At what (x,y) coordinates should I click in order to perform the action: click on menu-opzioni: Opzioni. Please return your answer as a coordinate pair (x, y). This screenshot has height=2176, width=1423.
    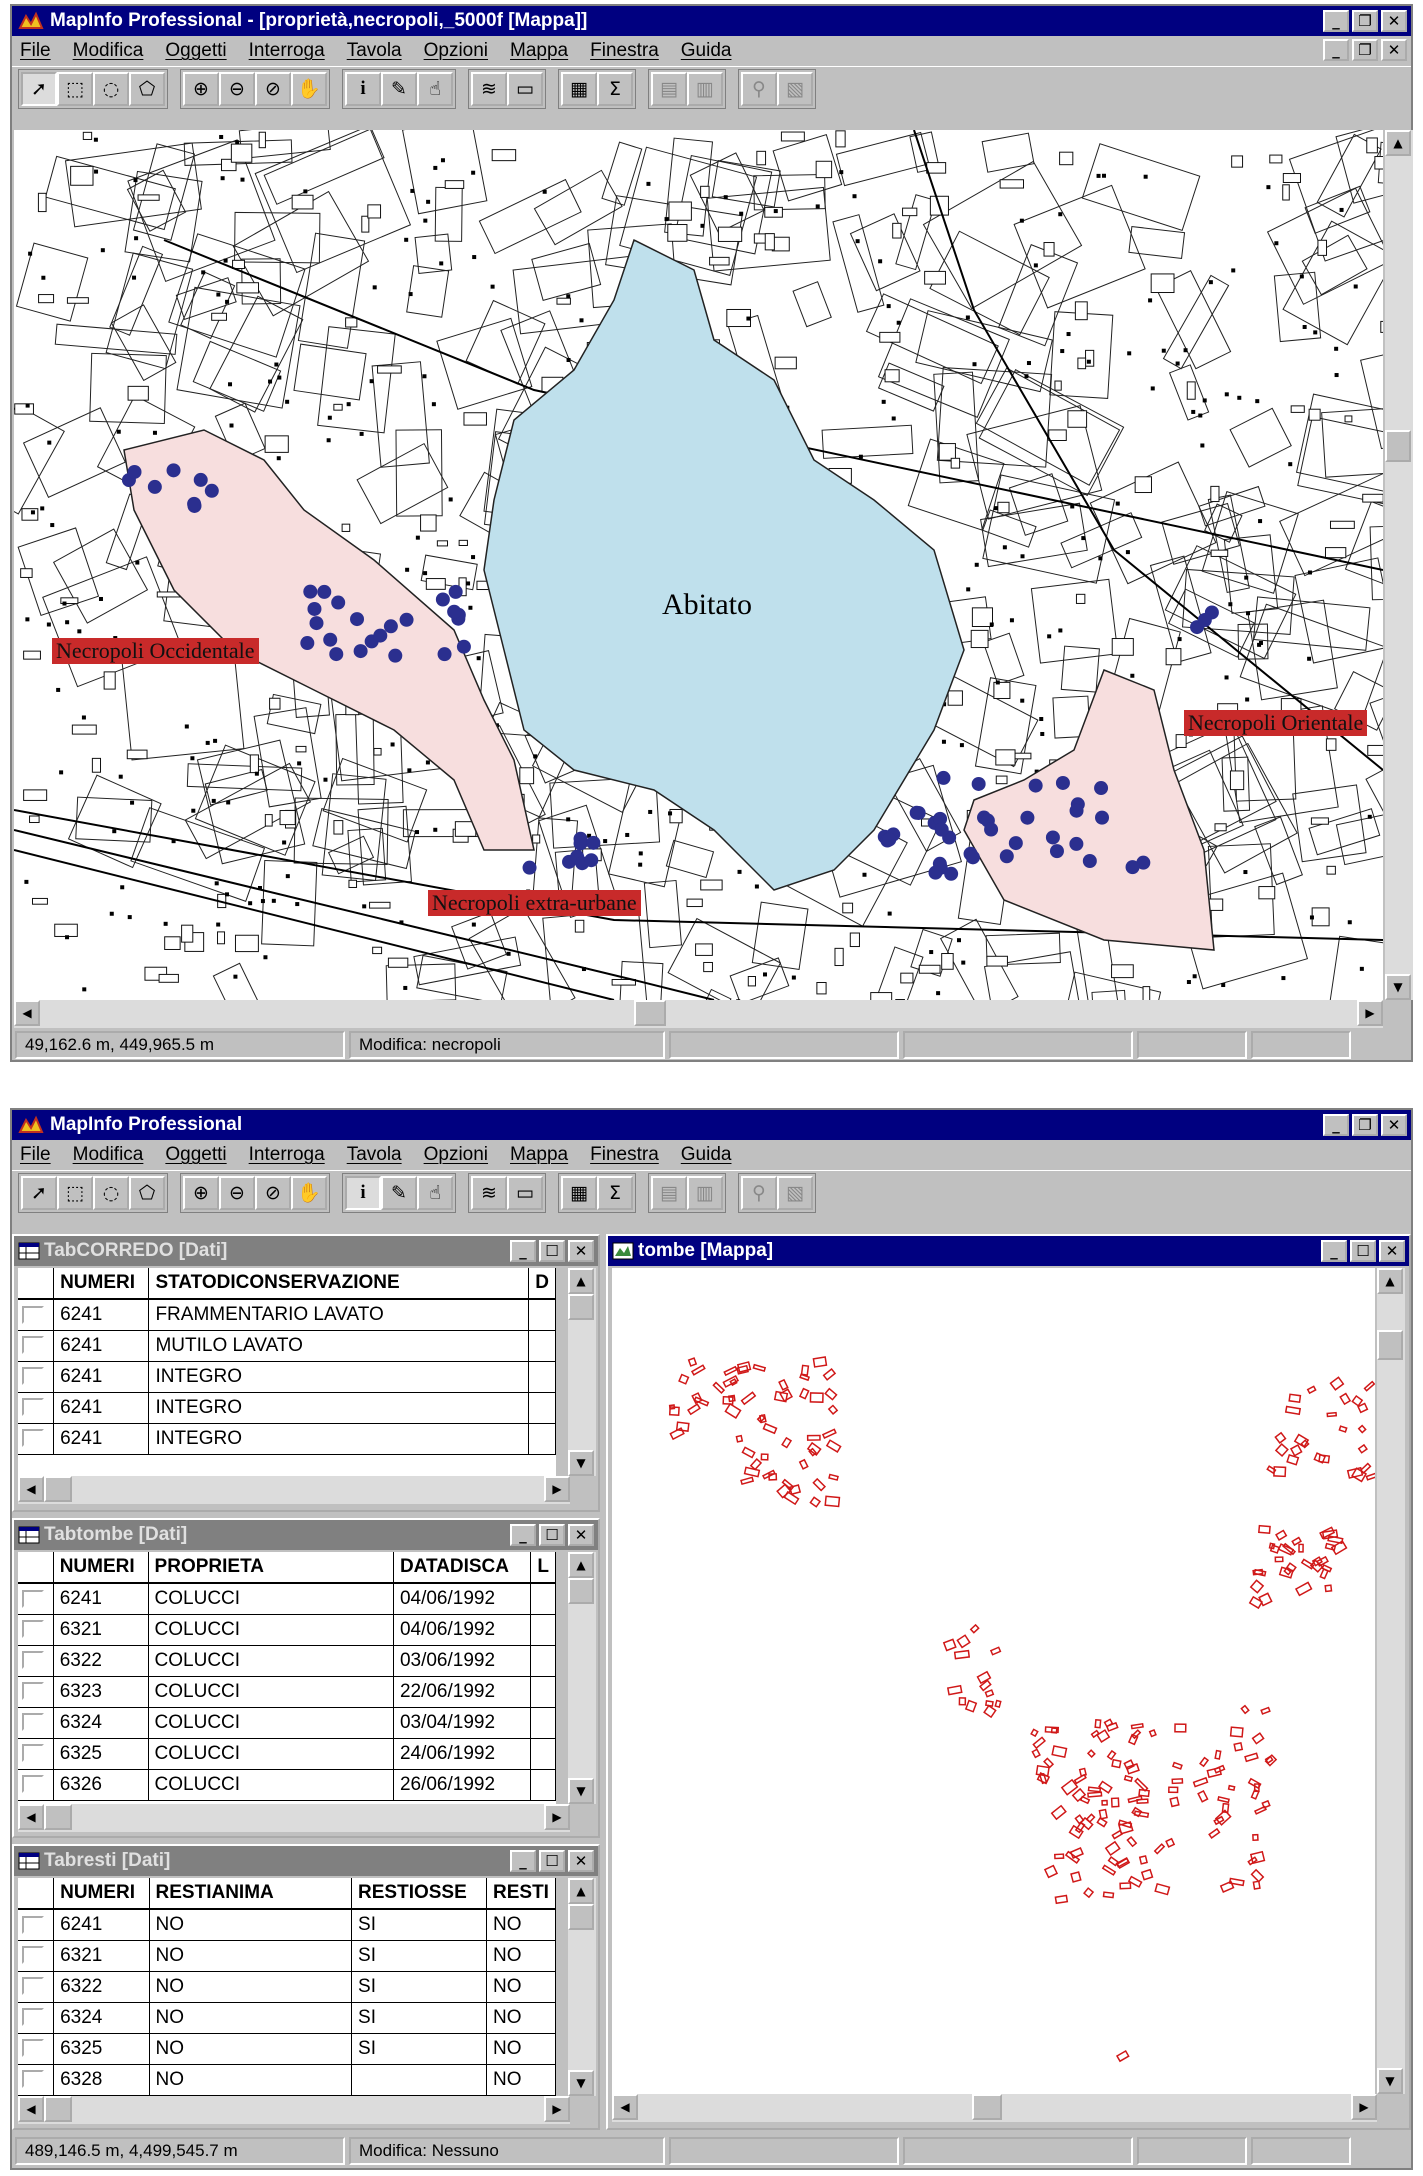
    Looking at the image, I should click on (456, 51).